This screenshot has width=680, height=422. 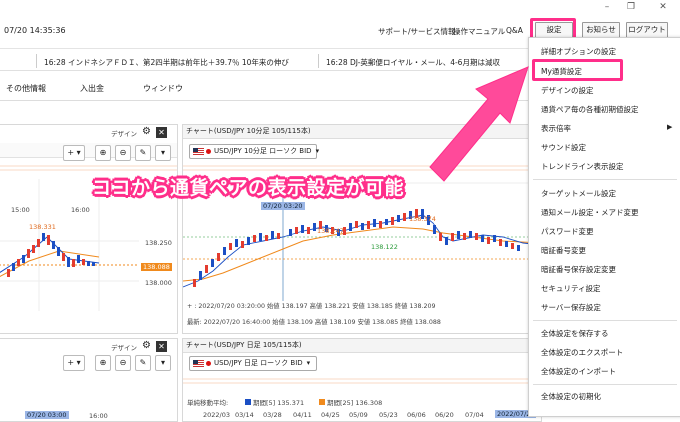 I want to click on menu-item-trendline: トレンドライン表示設定, so click(x=582, y=166).